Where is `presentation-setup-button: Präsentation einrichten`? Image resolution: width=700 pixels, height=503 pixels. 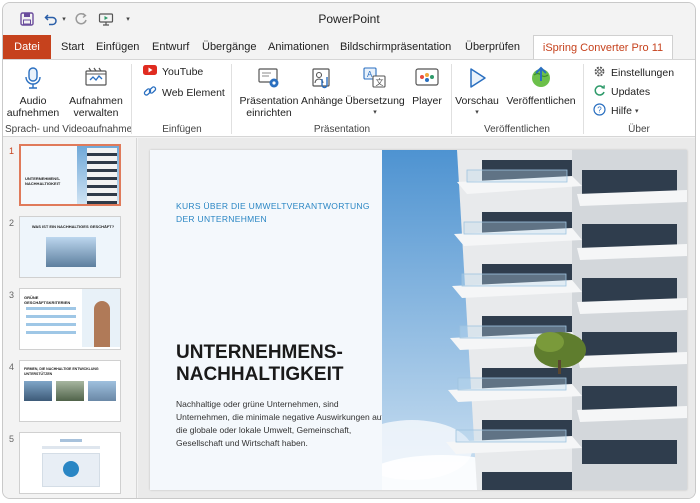 presentation-setup-button: Präsentation einrichten is located at coordinates (269, 92).